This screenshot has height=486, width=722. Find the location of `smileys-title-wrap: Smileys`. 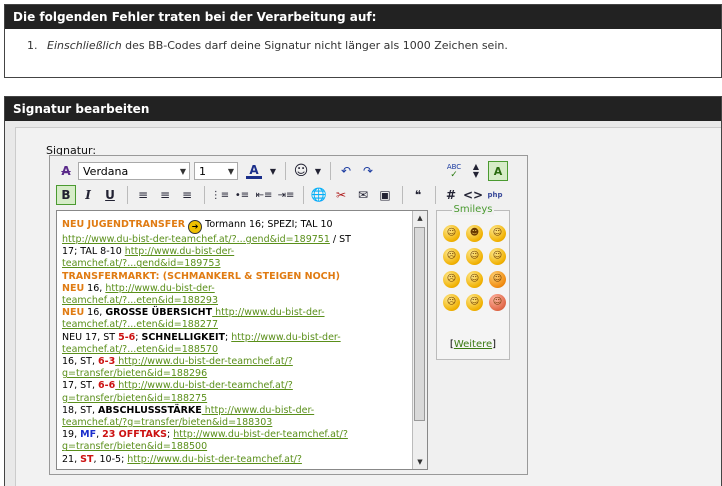

smileys-title-wrap: Smileys is located at coordinates (473, 209).